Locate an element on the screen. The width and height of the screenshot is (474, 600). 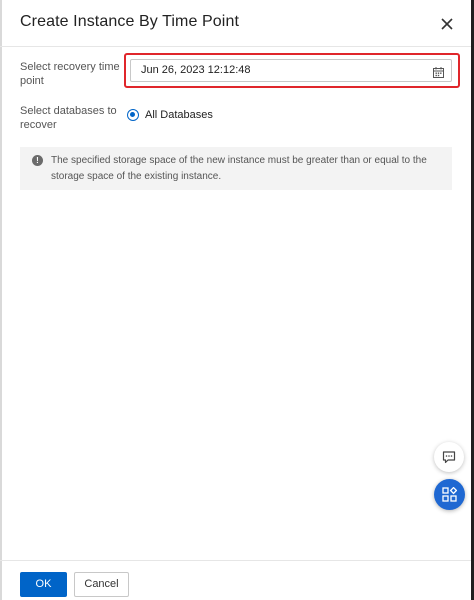
apps-icon is located at coordinates (449, 494).